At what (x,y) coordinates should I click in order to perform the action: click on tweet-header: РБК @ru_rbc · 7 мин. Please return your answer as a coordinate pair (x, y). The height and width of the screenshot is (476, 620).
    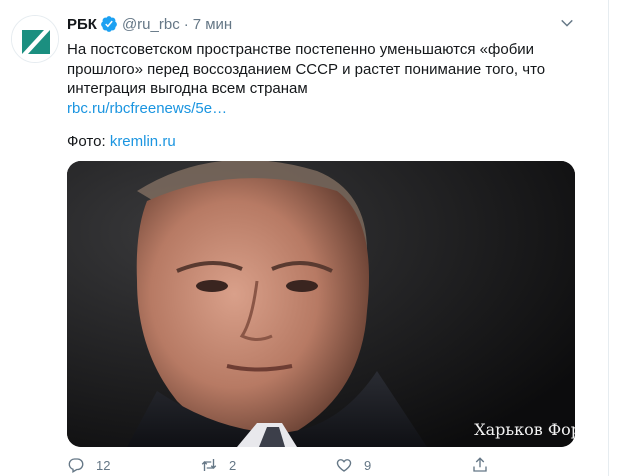
    Looking at the image, I should click on (149, 24).